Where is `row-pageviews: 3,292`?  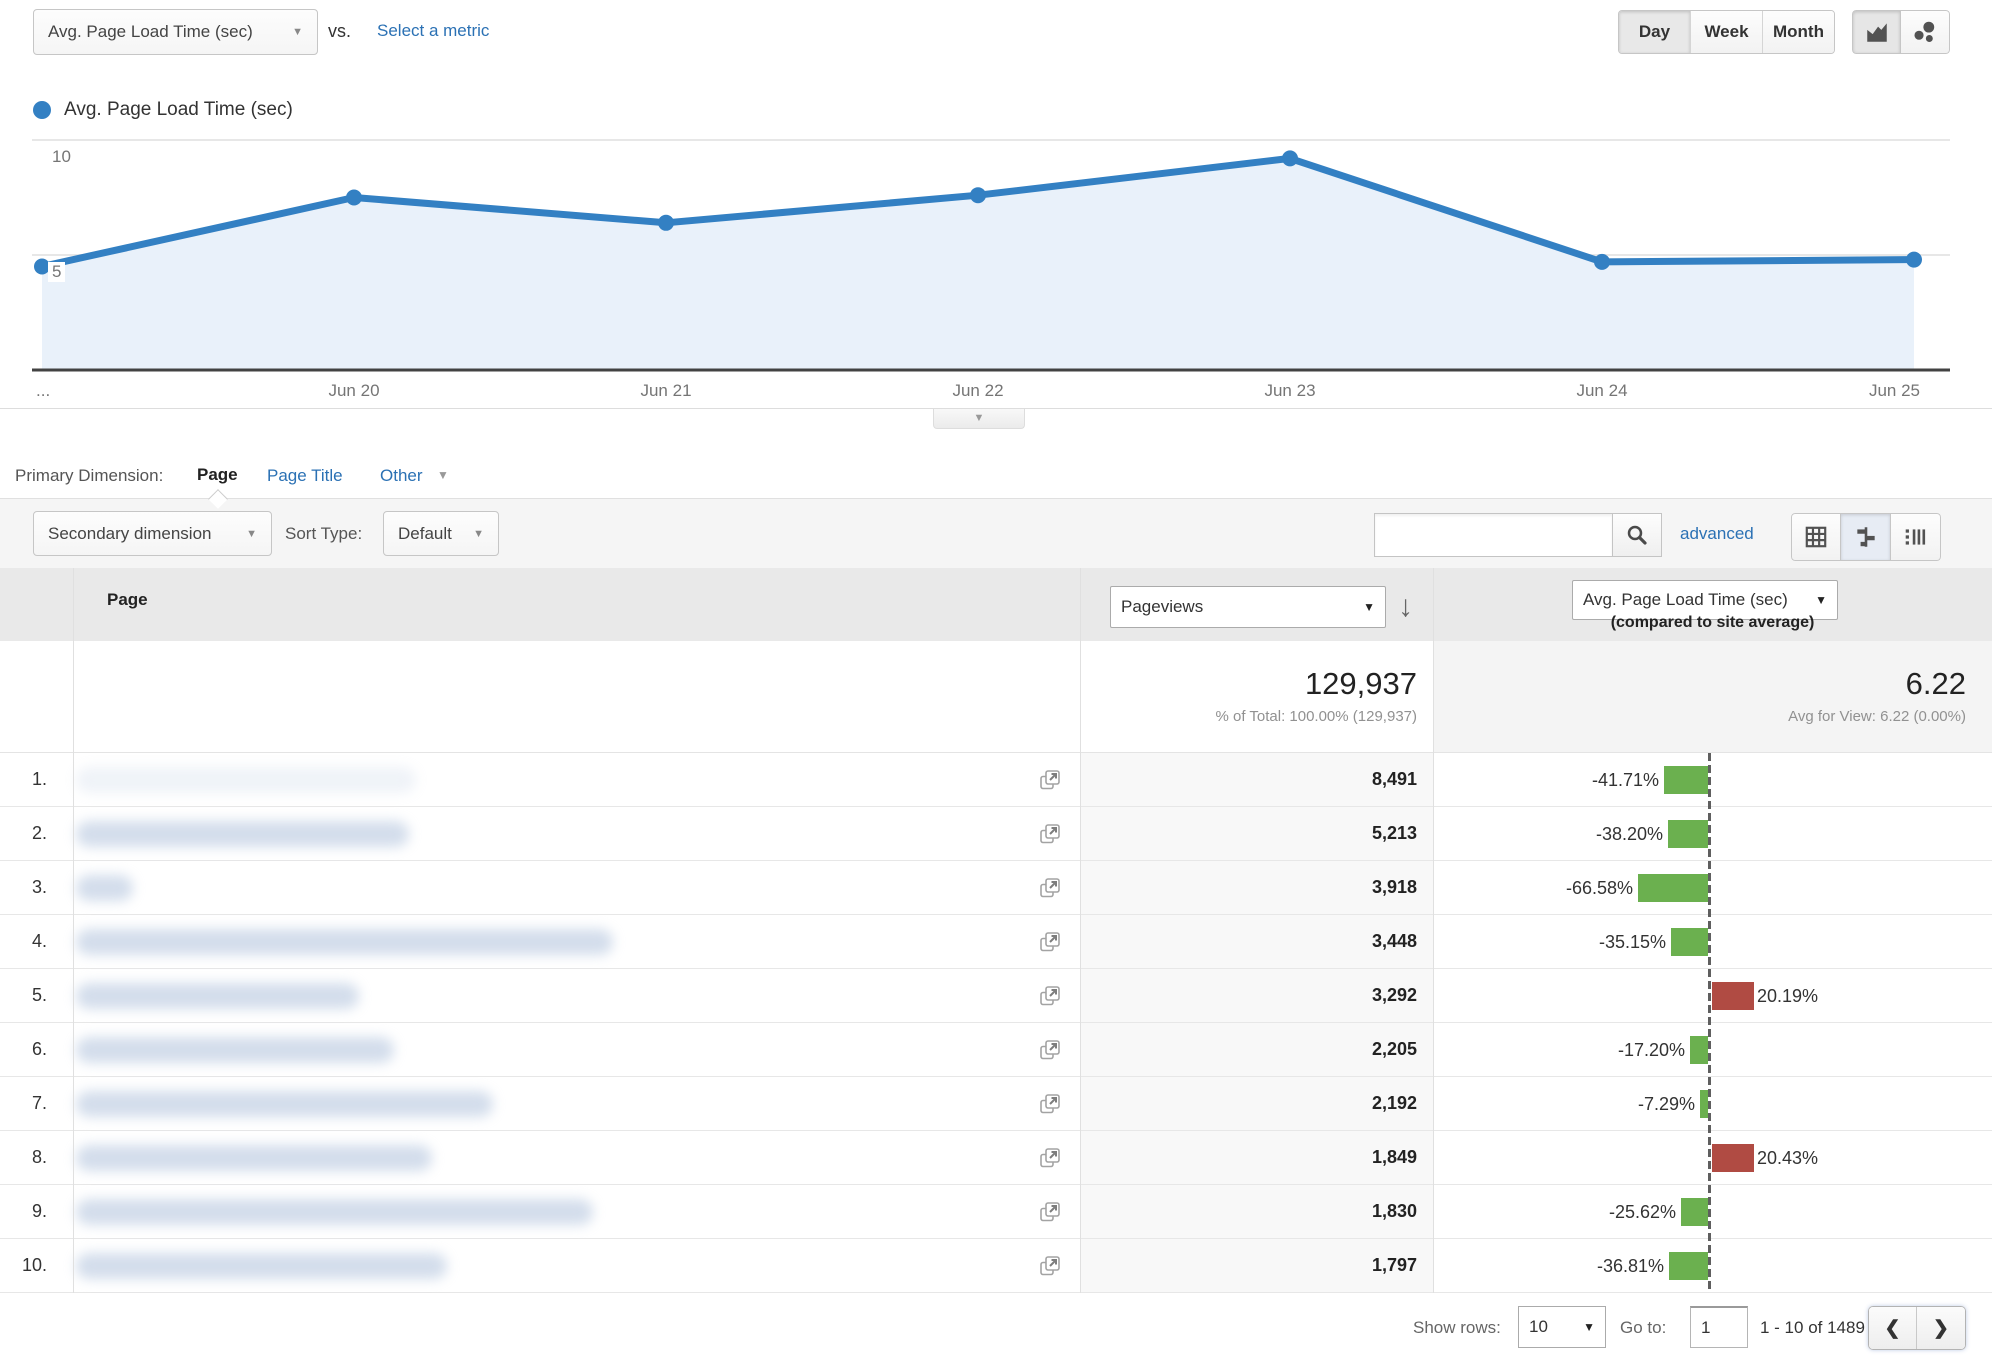
row-pageviews: 3,292 is located at coordinates (1394, 995).